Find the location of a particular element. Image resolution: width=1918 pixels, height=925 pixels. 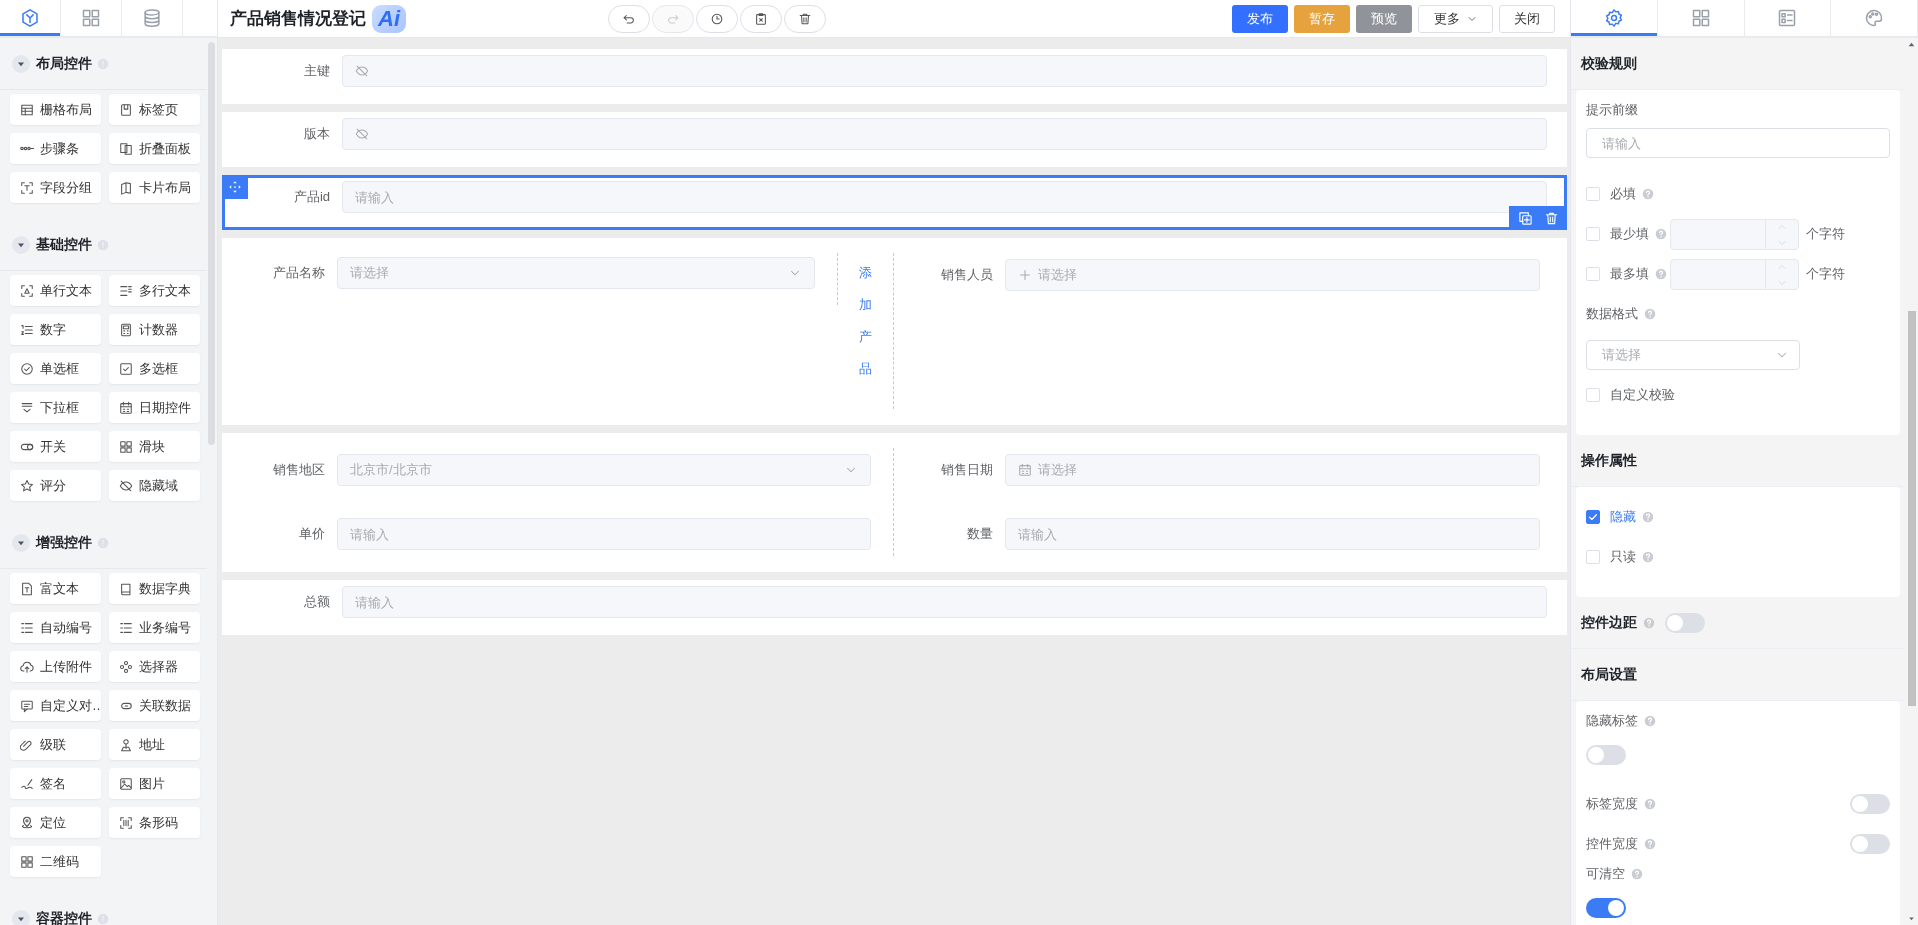

component-item: 单选框 is located at coordinates (55, 368).